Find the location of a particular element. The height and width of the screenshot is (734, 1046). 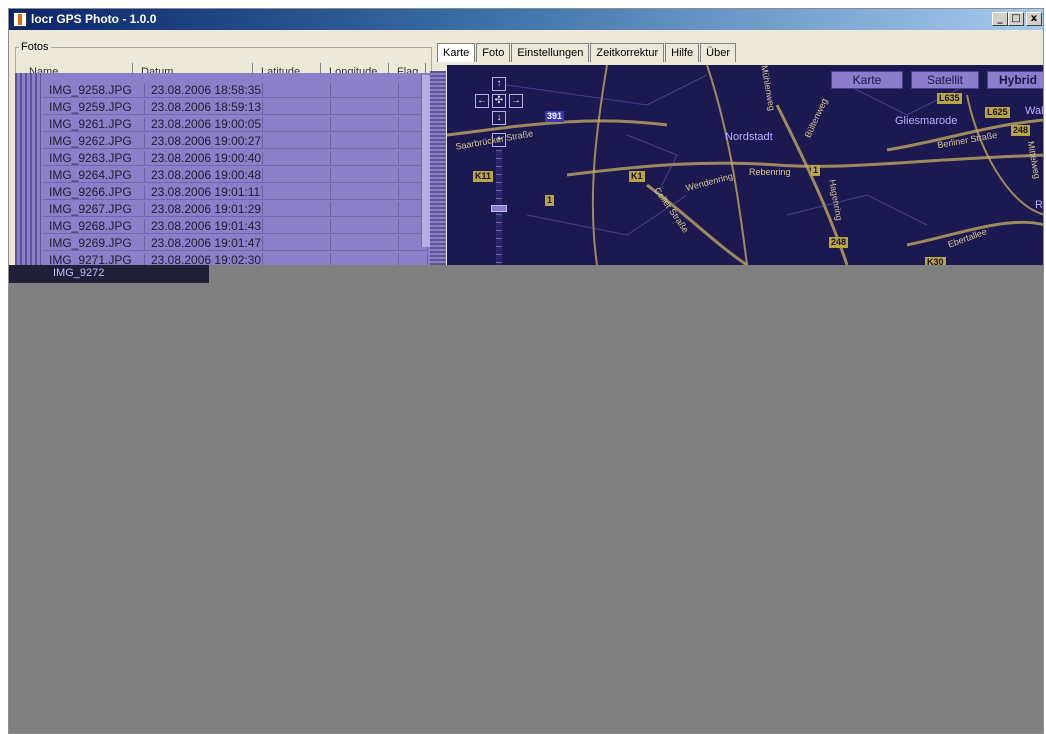

road-shield: 391 is located at coordinates (555, 116).